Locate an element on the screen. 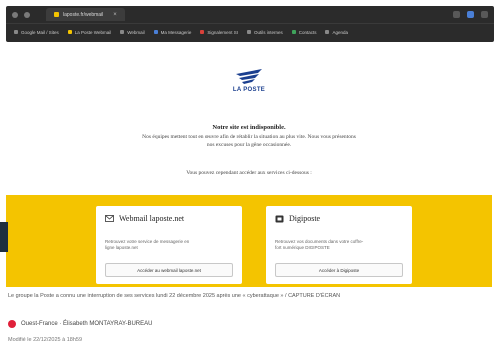  bookmark-label: Google Mail / Sites is located at coordinates (40, 32).